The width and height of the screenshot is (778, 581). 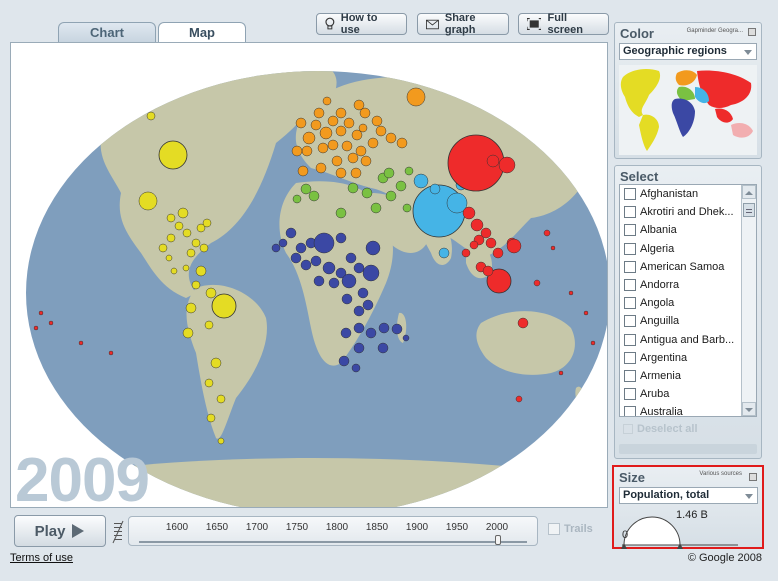 I want to click on timeline-slider: 1600 1650 1700 1750 1800 1850 1900 1950 2000, so click(x=333, y=531).